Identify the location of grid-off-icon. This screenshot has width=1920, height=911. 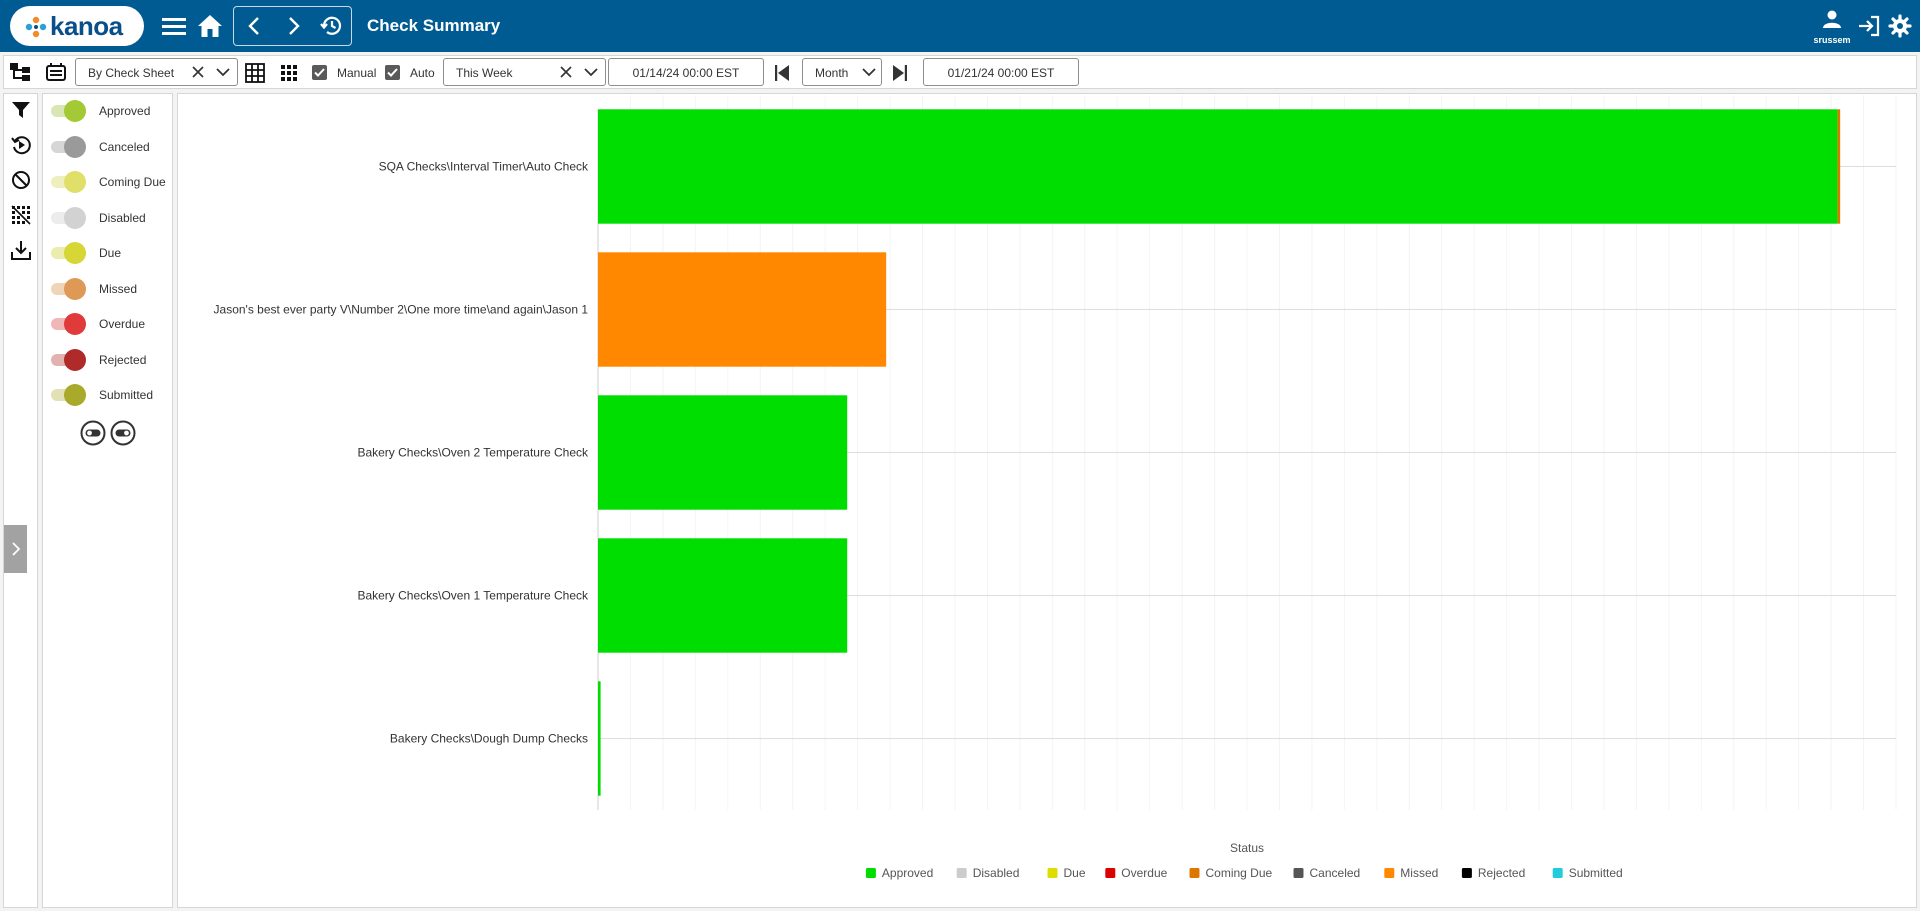
(21, 215).